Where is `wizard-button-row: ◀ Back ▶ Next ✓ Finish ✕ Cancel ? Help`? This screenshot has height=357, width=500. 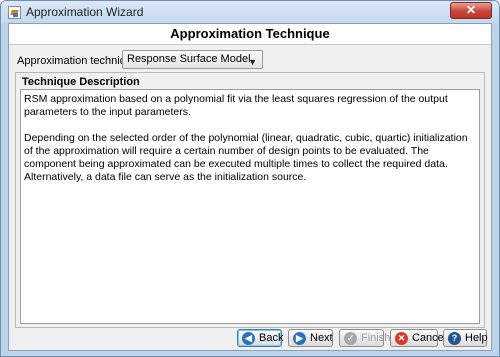 wizard-button-row: ◀ Back ▶ Next ✓ Finish ✕ Cancel ? Help is located at coordinates (250, 340).